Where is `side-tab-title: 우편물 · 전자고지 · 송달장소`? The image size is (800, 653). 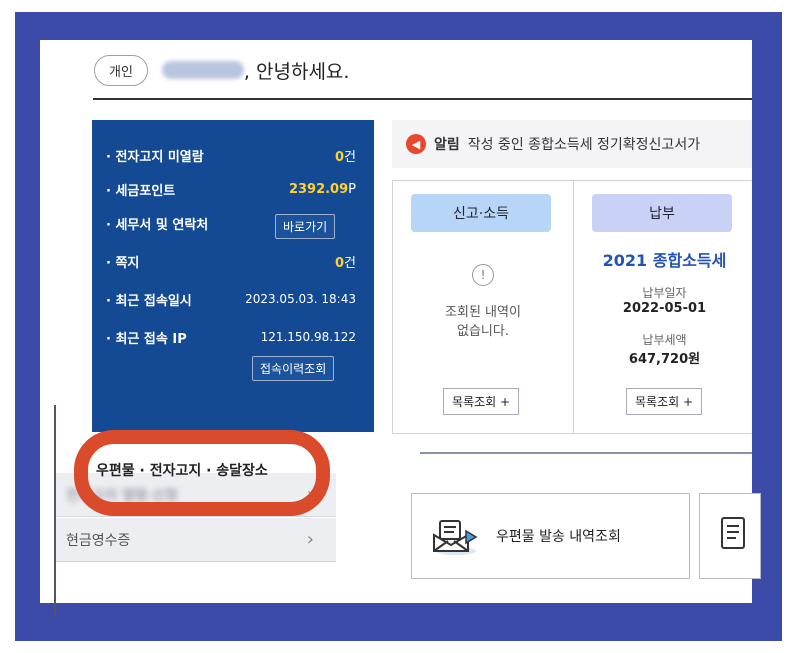
side-tab-title: 우편물 · 전자고지 · 송달장소 is located at coordinates (206, 470).